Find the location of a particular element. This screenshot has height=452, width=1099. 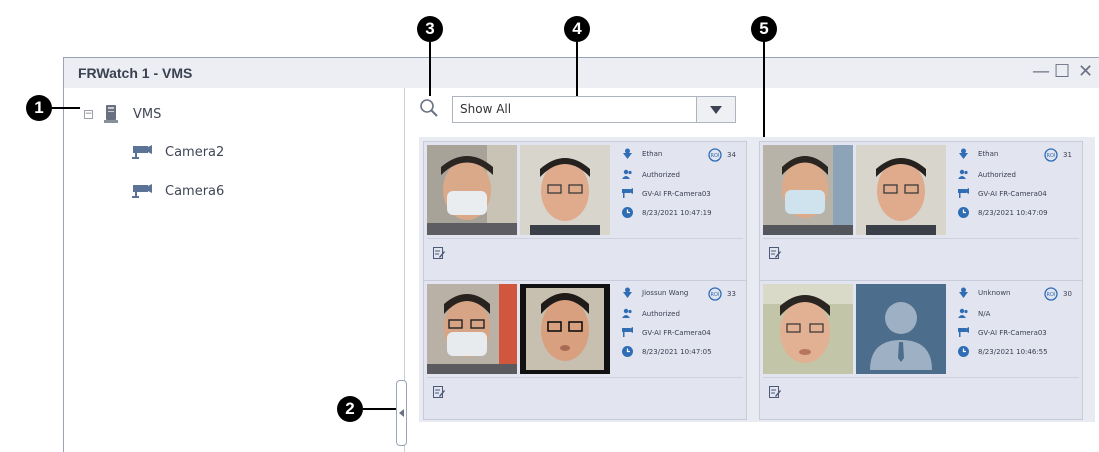

panel-collapse-handle is located at coordinates (401, 413).